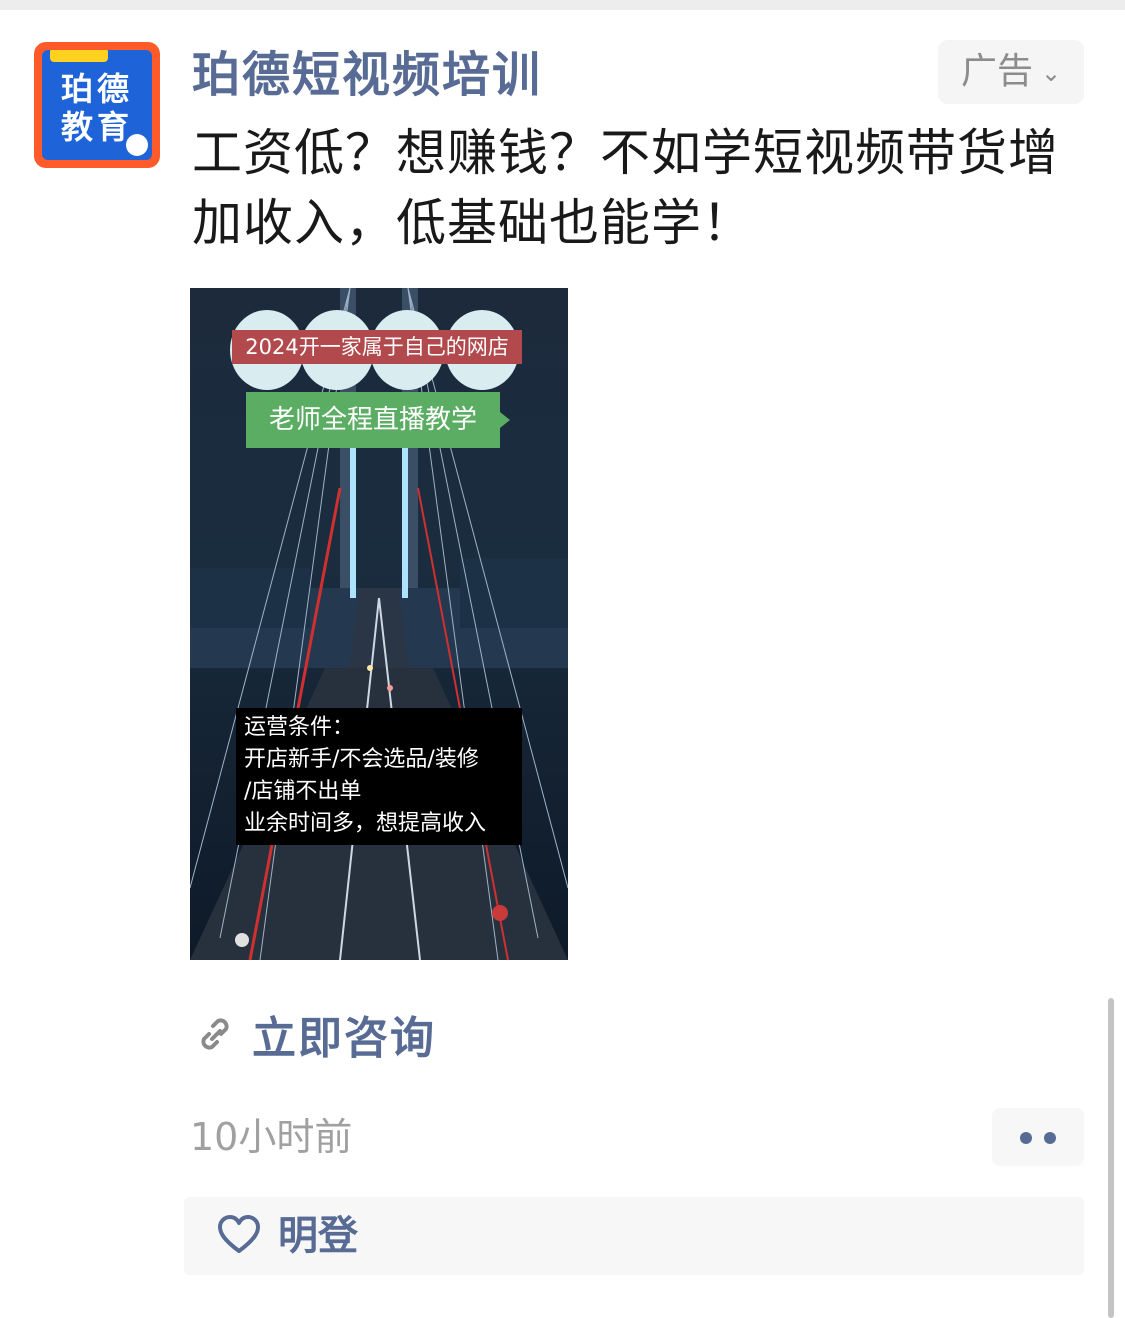 The image size is (1125, 1318). I want to click on account-name: 珀德短视频培训, so click(367, 75).